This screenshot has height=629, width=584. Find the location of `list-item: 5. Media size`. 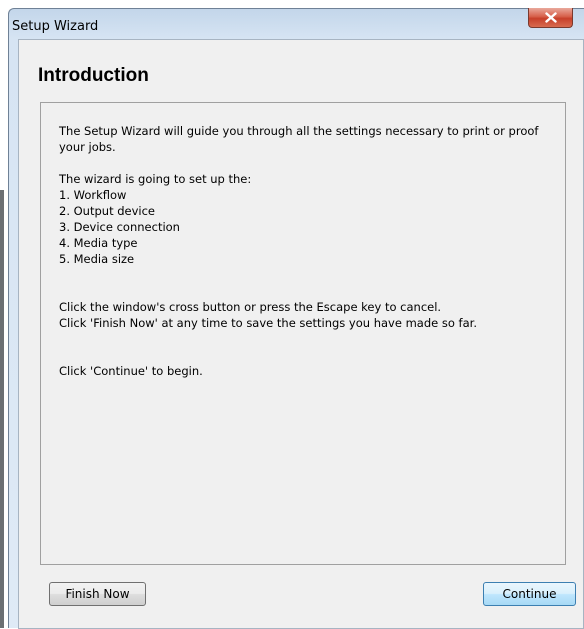

list-item: 5. Media size is located at coordinates (97, 259).